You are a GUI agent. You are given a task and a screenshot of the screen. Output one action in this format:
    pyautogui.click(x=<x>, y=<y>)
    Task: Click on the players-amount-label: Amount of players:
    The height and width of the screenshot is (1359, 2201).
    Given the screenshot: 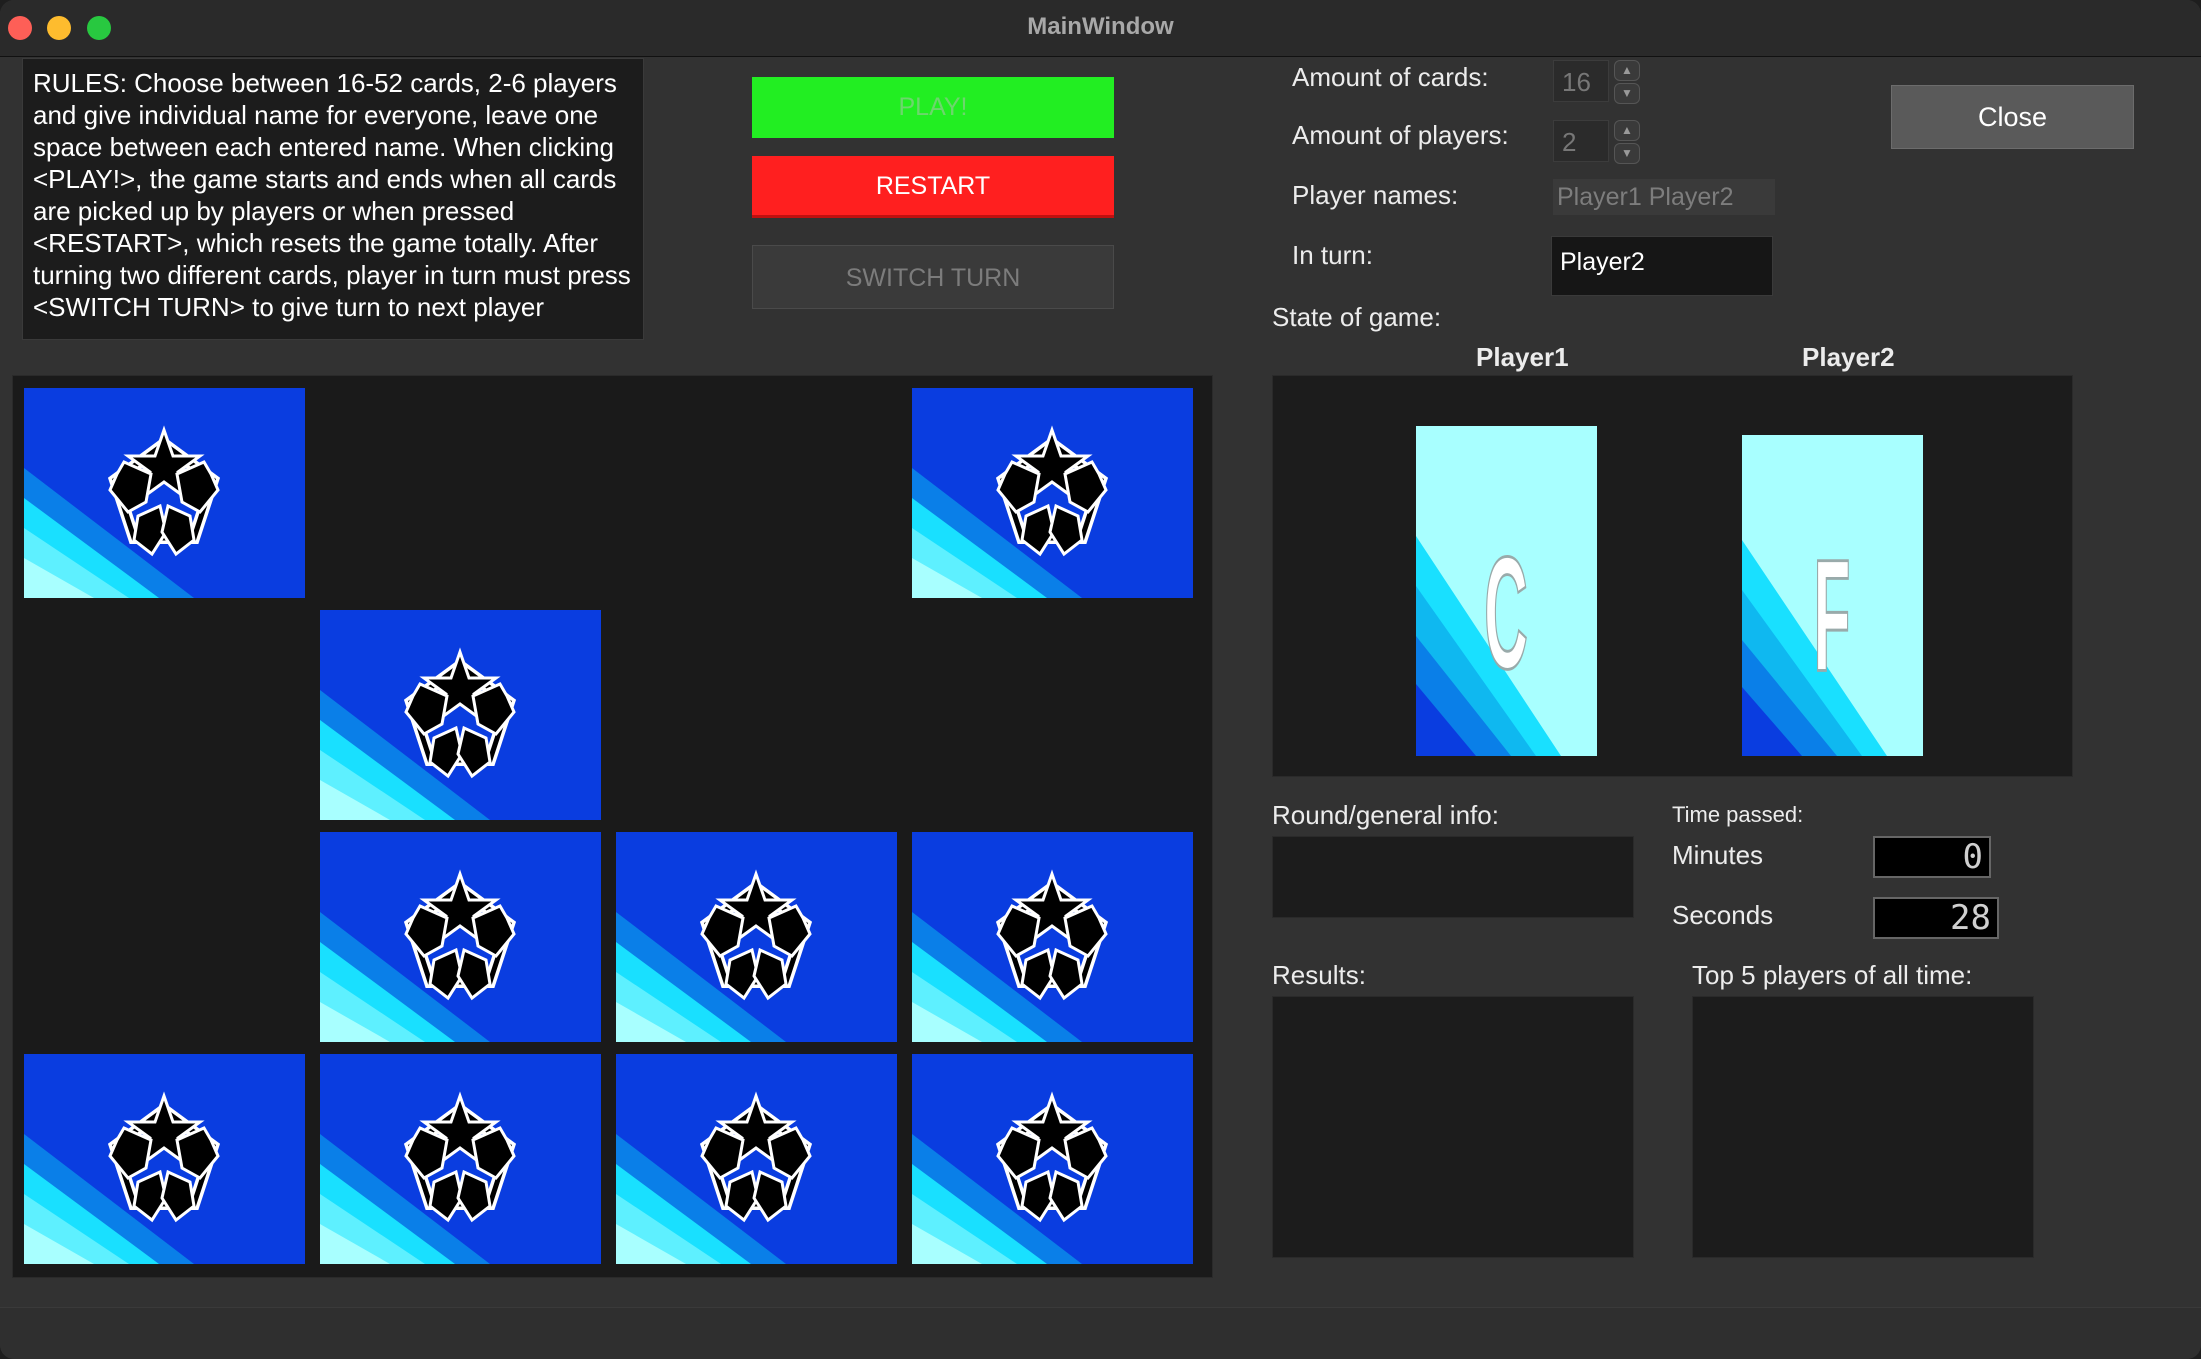 What is the action you would take?
    pyautogui.click(x=1400, y=135)
    